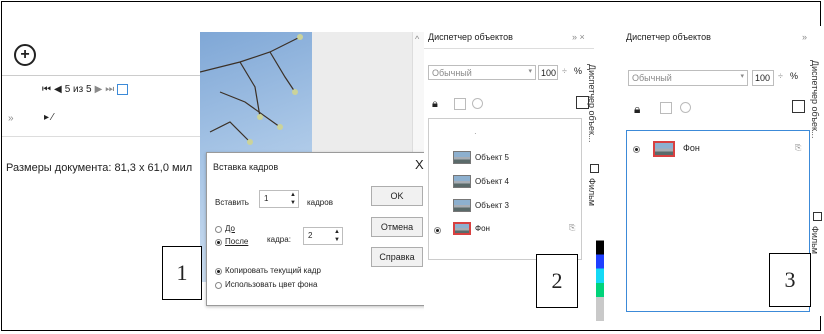  Describe the element at coordinates (218, 229) in the screenshot. I see `before-radio` at that location.